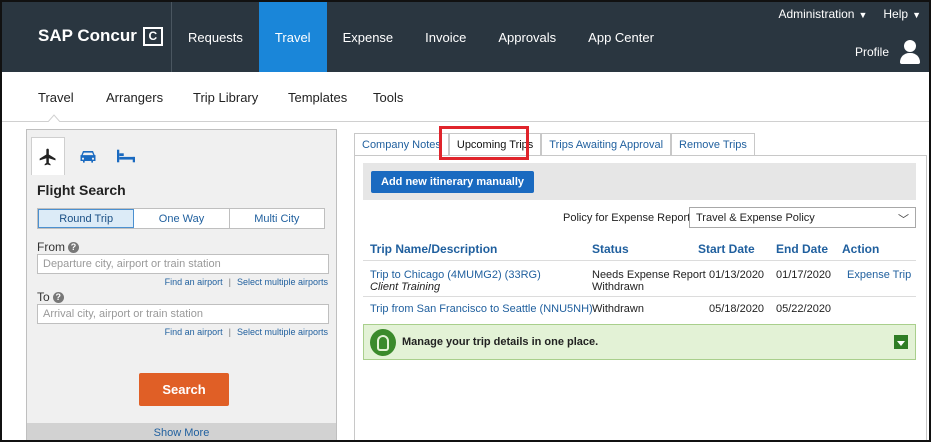 The width and height of the screenshot is (931, 442). Describe the element at coordinates (152, 36) in the screenshot. I see `concur-c-icon: C` at that location.